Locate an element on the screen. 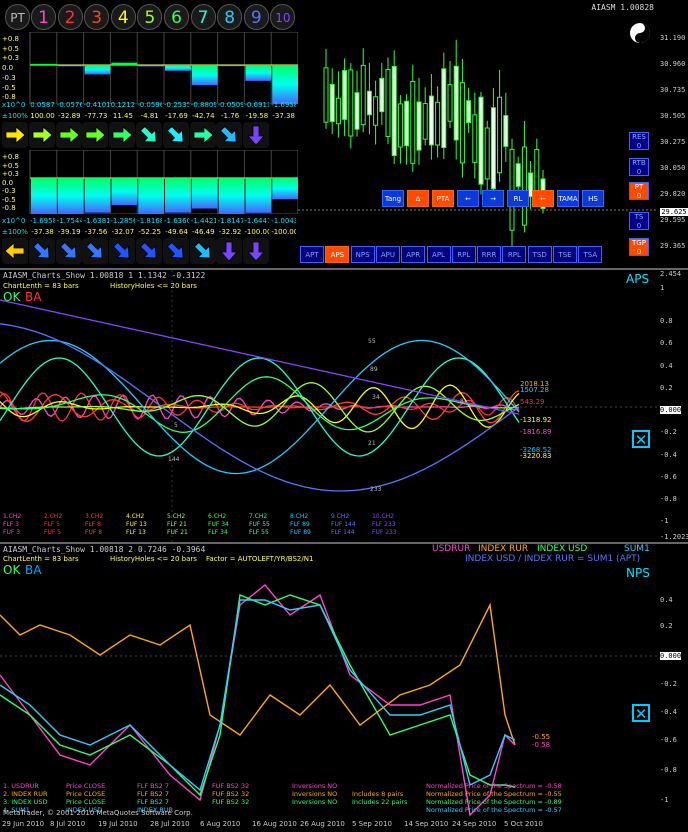 This screenshot has height=832, width=688. value-cell: -1.6381 is located at coordinates (96, 221).